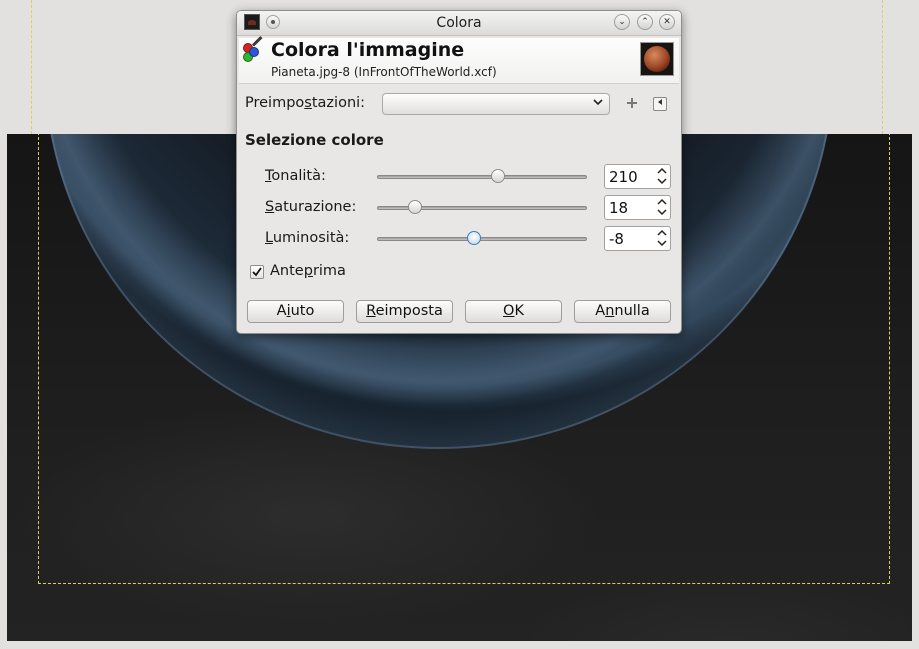 This screenshot has height=649, width=919. Describe the element at coordinates (414, 207) in the screenshot. I see `saturation-slider-handle` at that location.